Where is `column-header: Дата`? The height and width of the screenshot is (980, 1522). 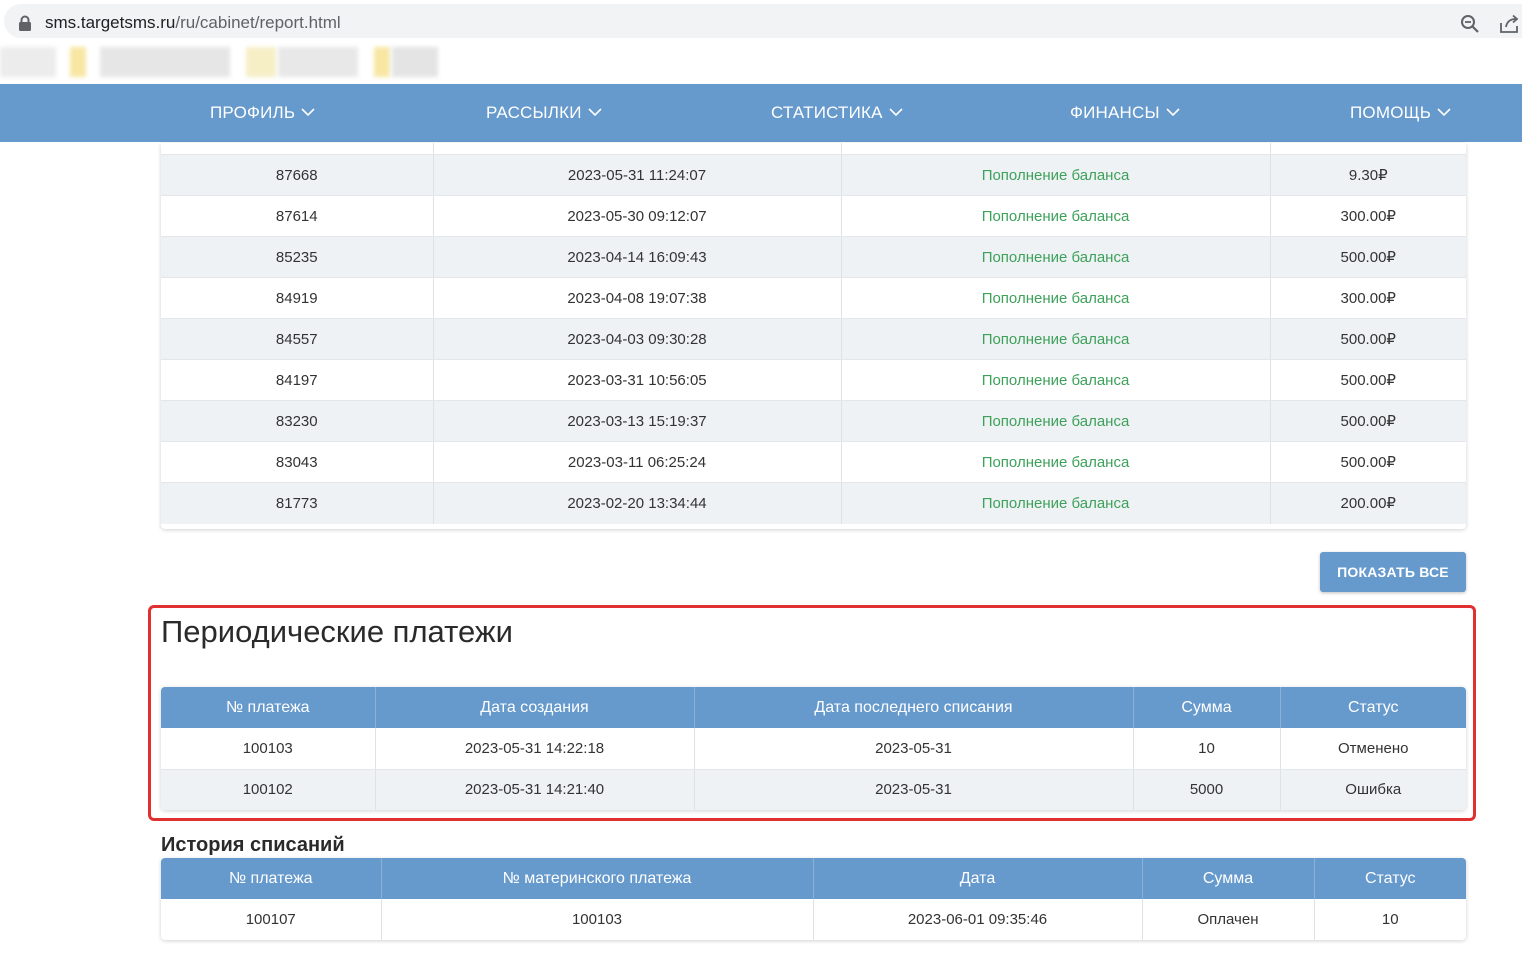 column-header: Дата is located at coordinates (978, 878).